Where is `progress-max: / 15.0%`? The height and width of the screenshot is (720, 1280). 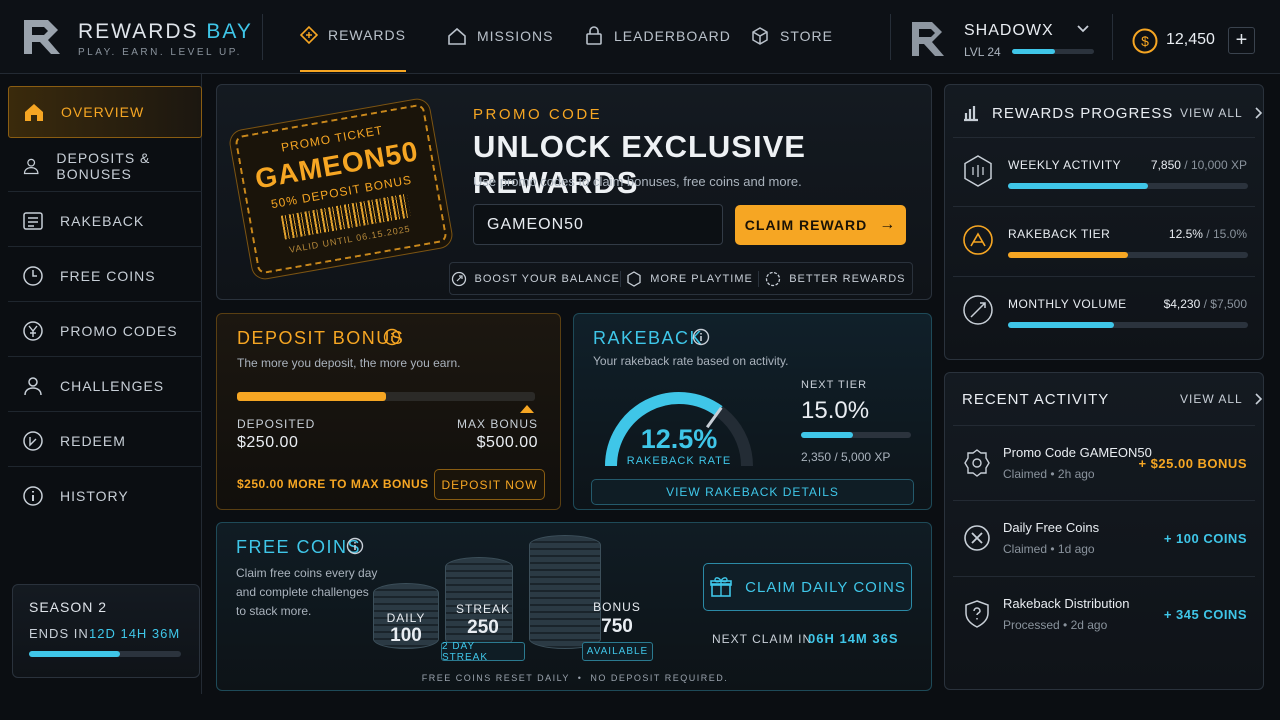 progress-max: / 15.0% is located at coordinates (1226, 234).